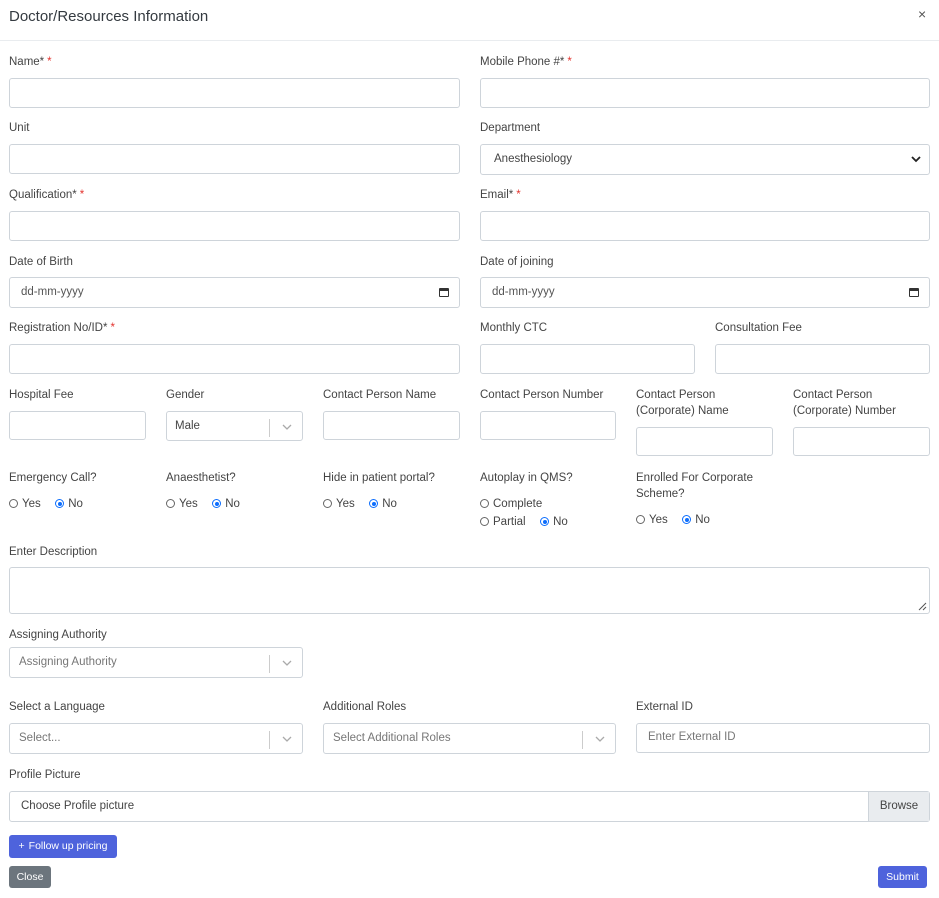 The height and width of the screenshot is (898, 939). Describe the element at coordinates (339, 504) in the screenshot. I see `hide-portal-yes: Yes` at that location.